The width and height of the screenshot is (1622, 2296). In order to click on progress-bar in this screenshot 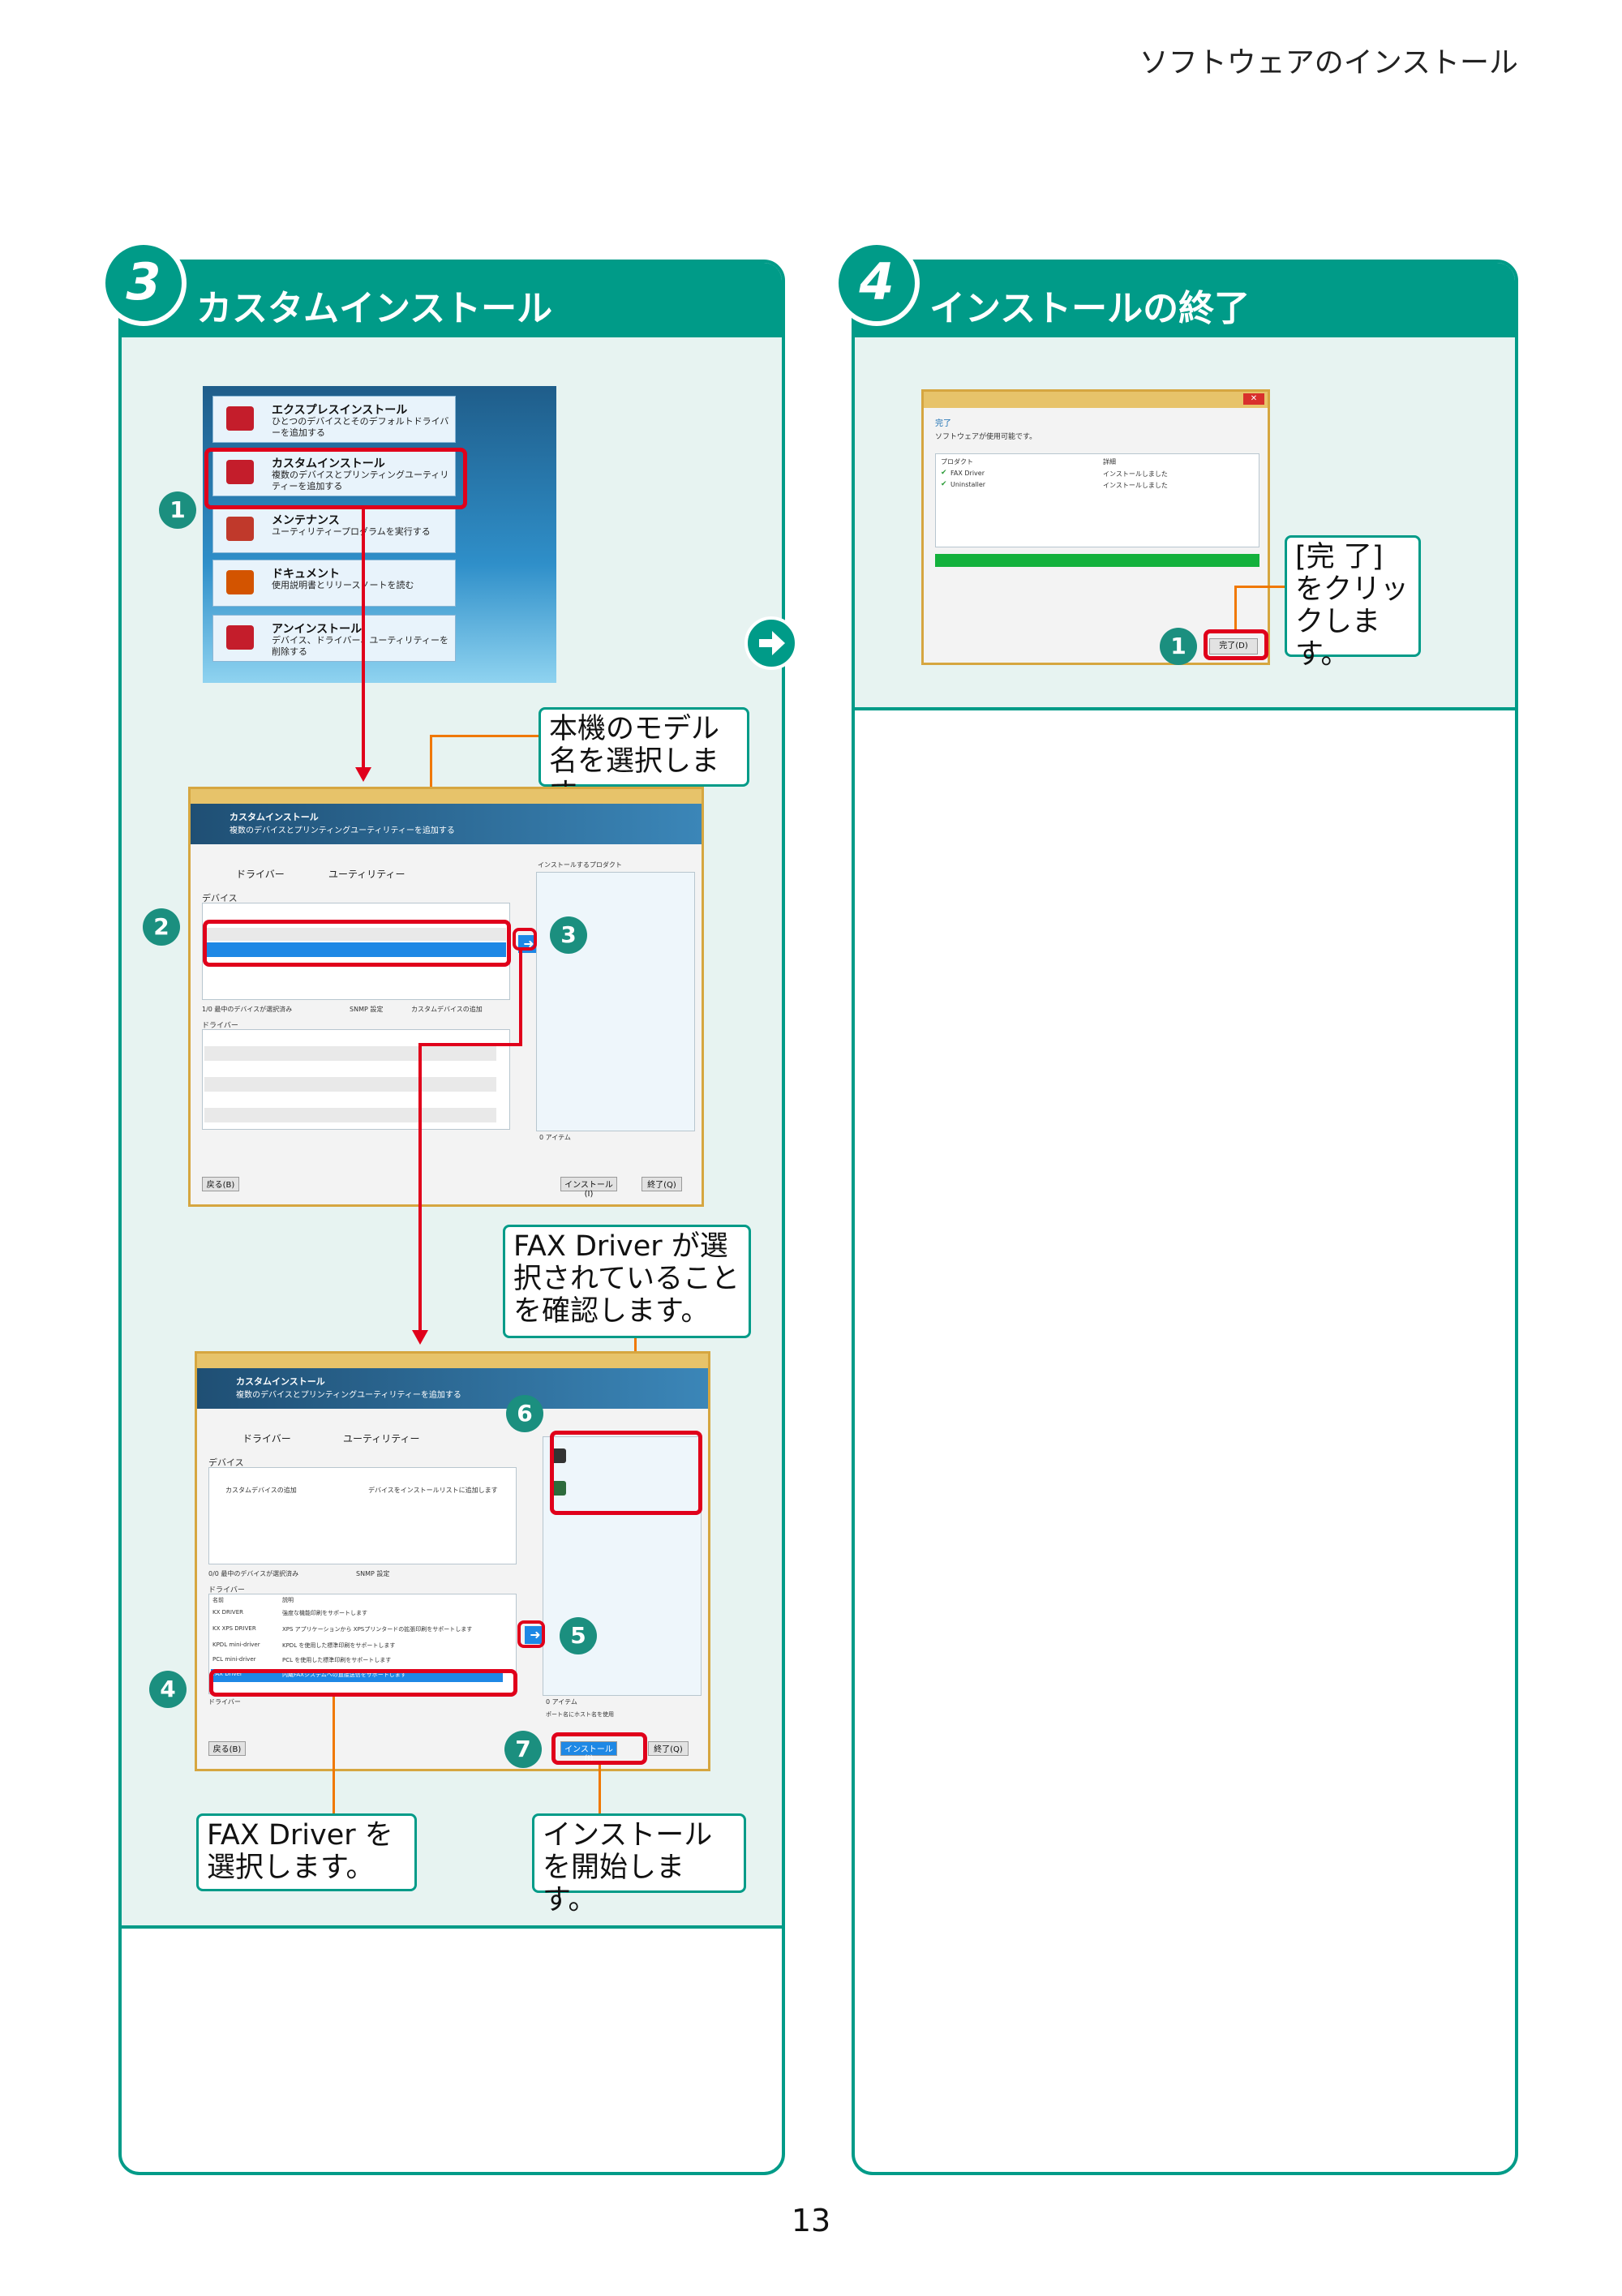, I will do `click(1097, 560)`.